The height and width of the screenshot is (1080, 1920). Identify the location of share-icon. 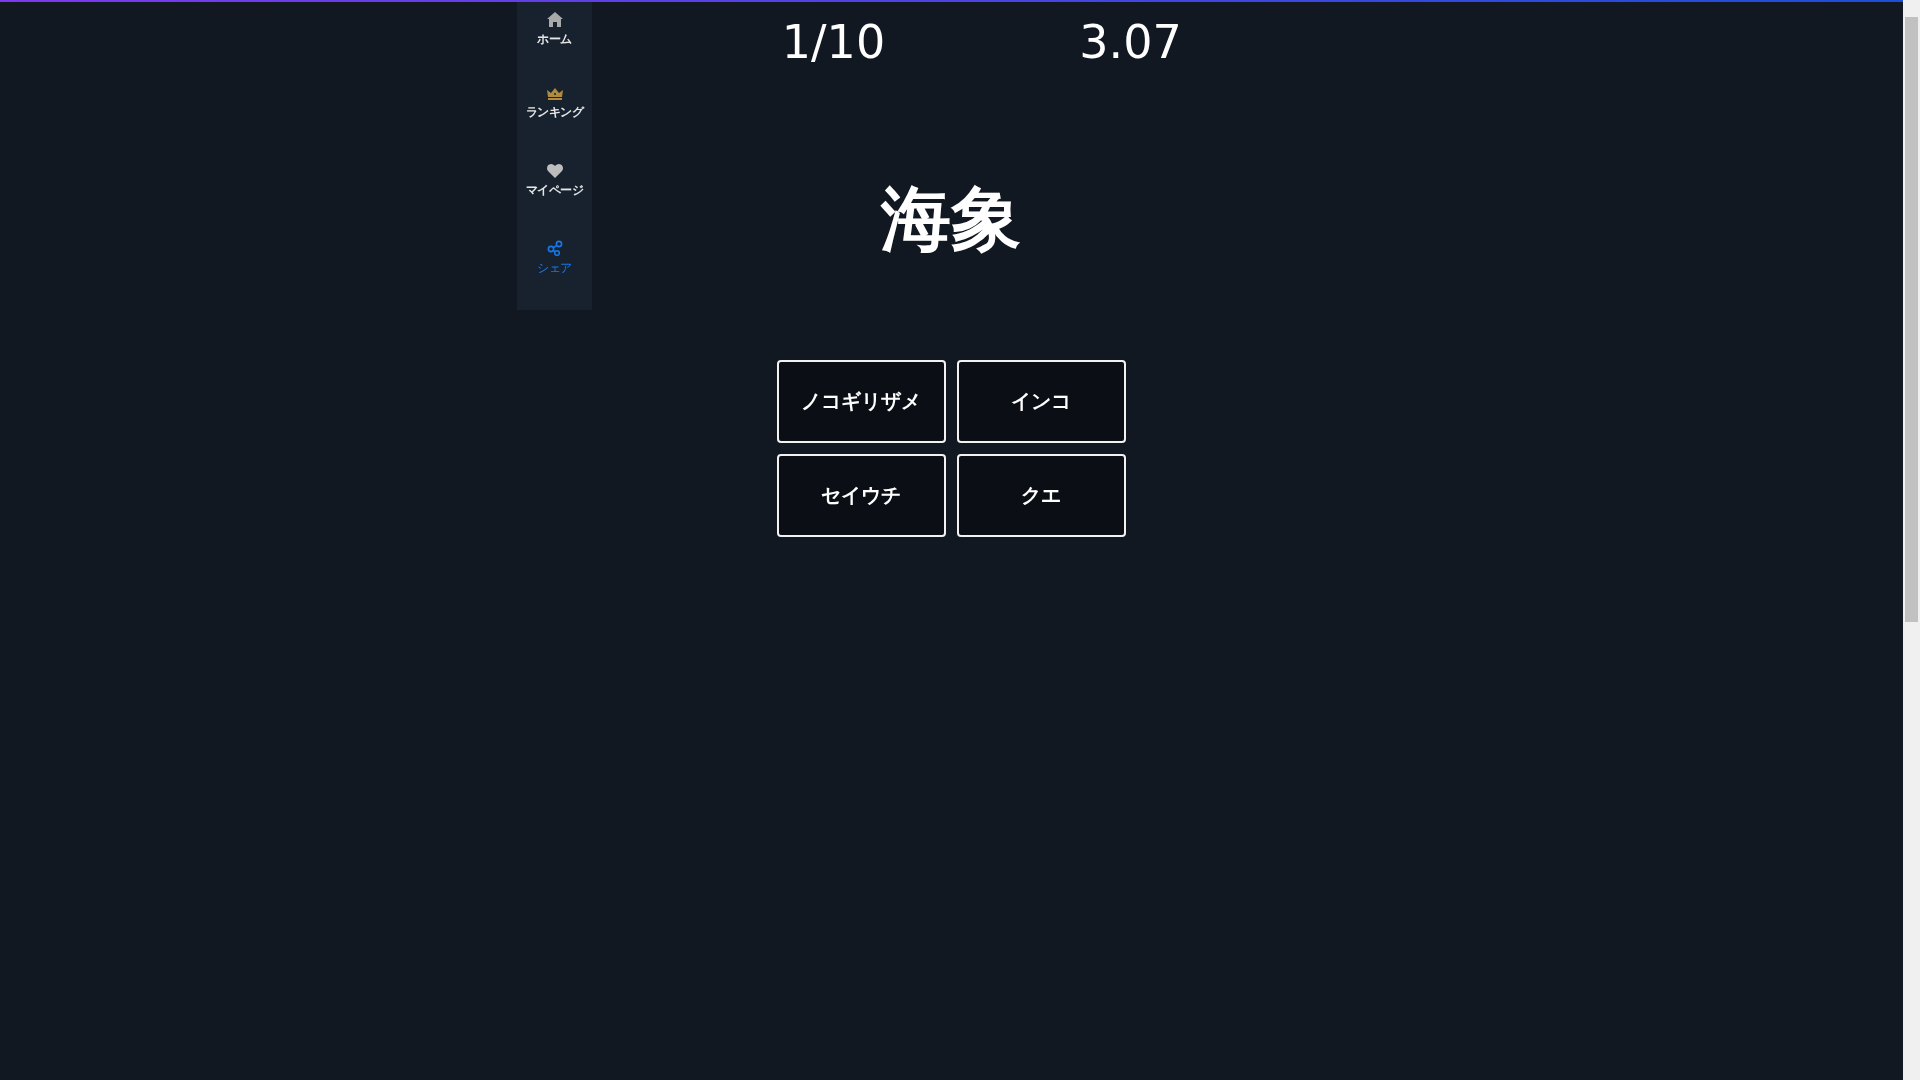
(554, 248).